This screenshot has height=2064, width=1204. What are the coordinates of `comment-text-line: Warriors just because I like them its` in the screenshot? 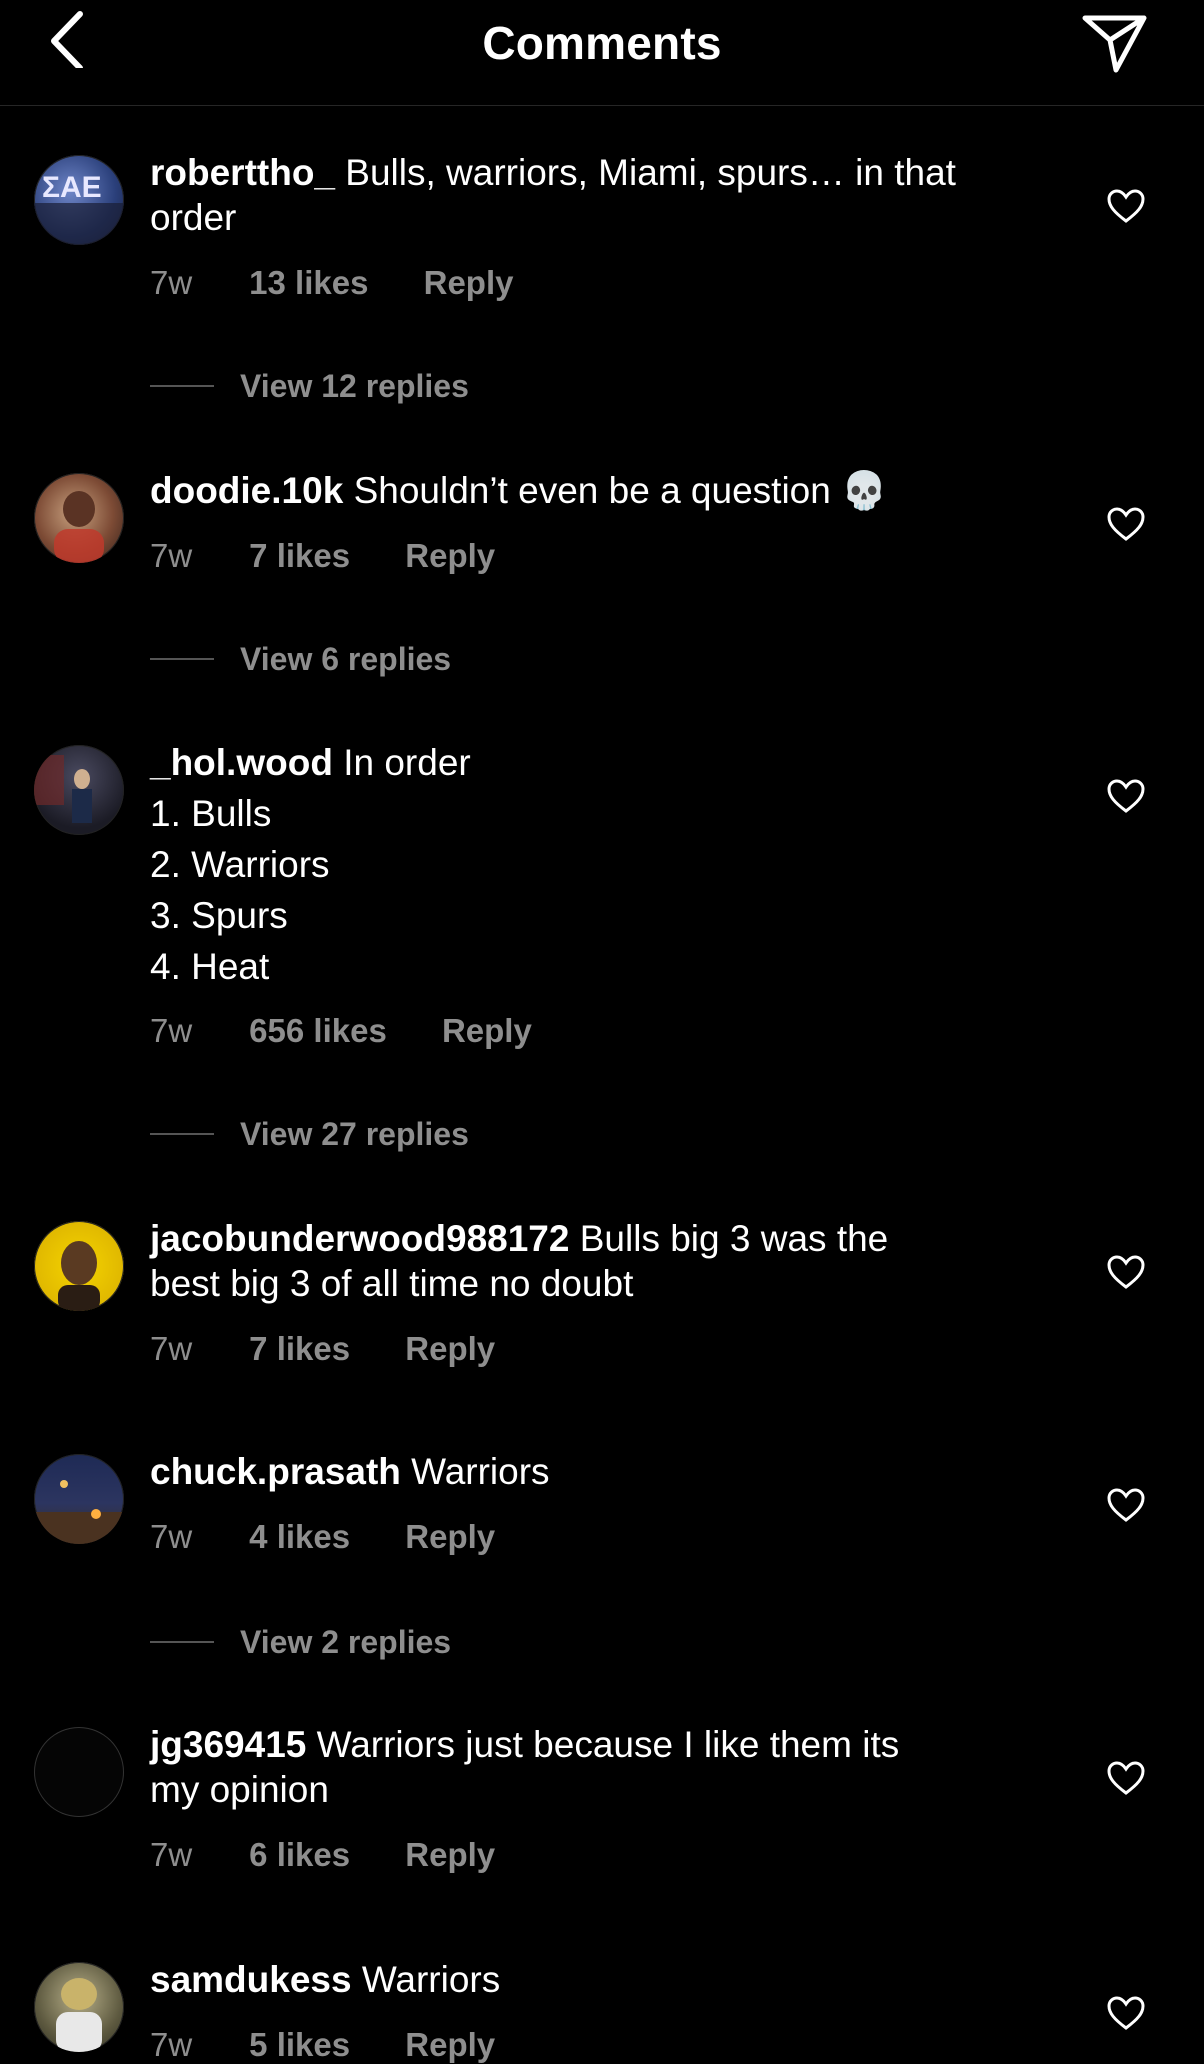 It's located at (608, 1744).